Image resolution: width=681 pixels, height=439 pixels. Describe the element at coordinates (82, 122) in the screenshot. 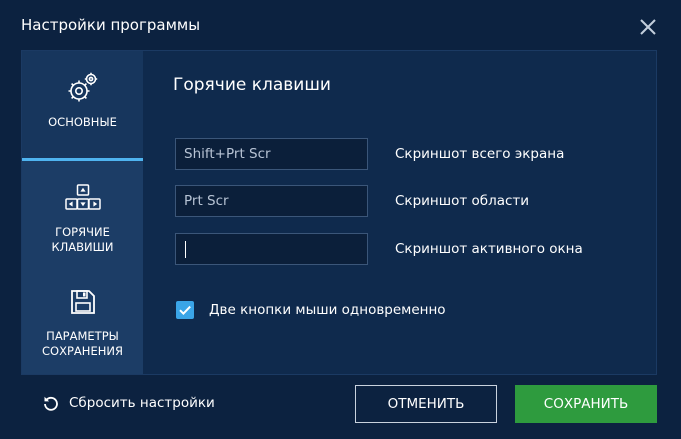

I see `sidebar-item-label: ОСНОВНЫЕ` at that location.